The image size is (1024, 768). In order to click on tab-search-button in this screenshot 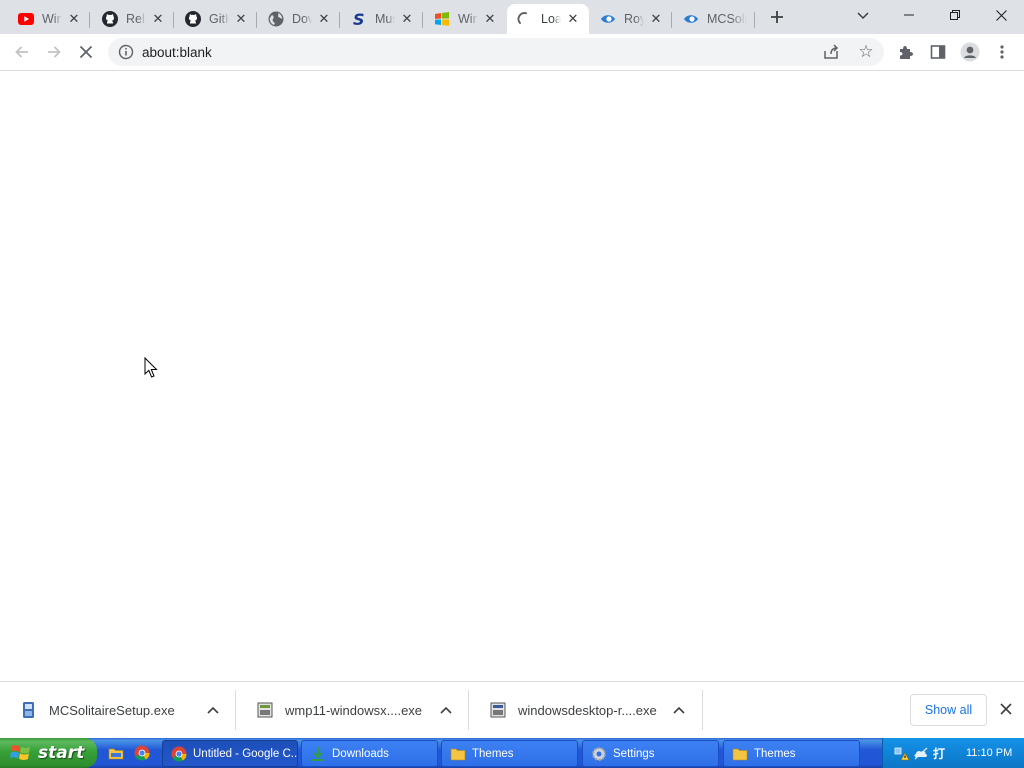, I will do `click(863, 16)`.